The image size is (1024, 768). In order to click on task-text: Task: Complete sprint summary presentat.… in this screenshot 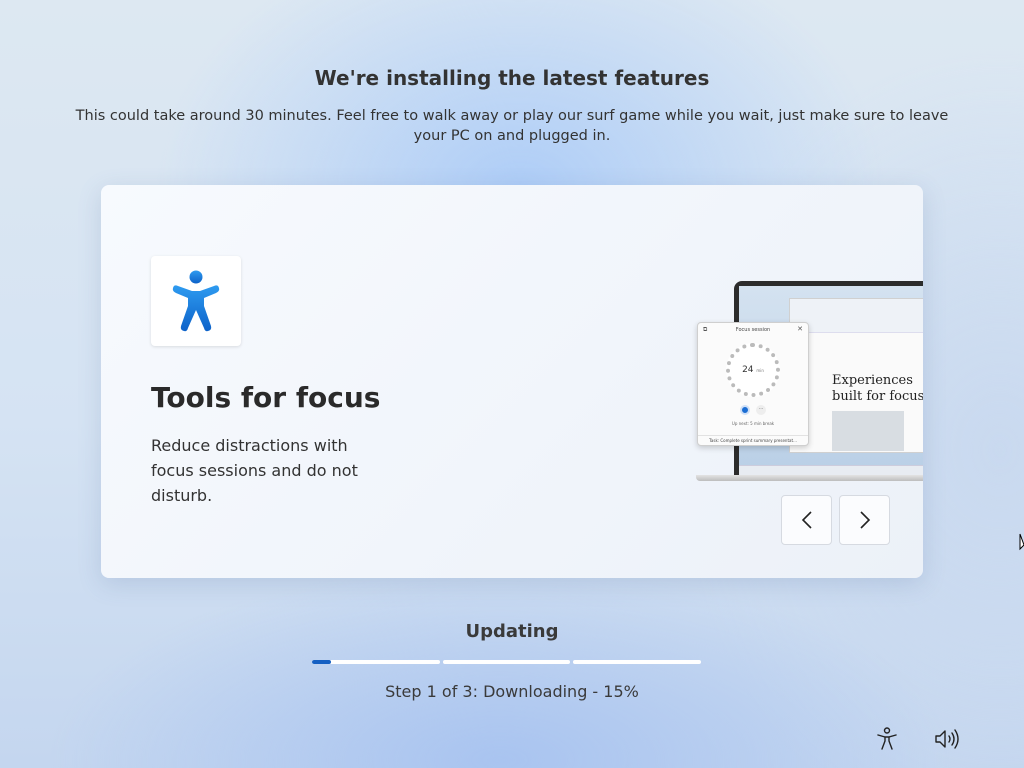, I will do `click(753, 439)`.